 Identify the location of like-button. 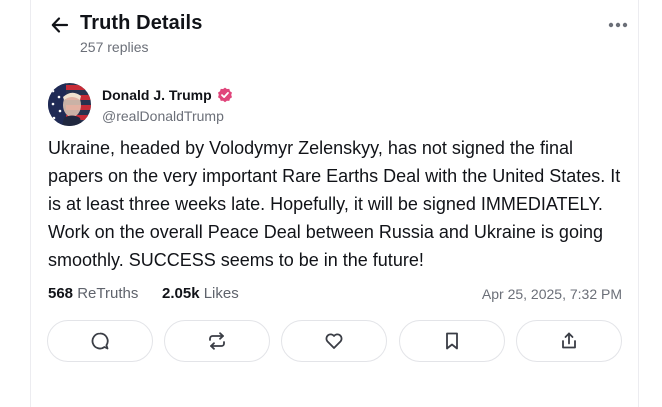
(334, 341).